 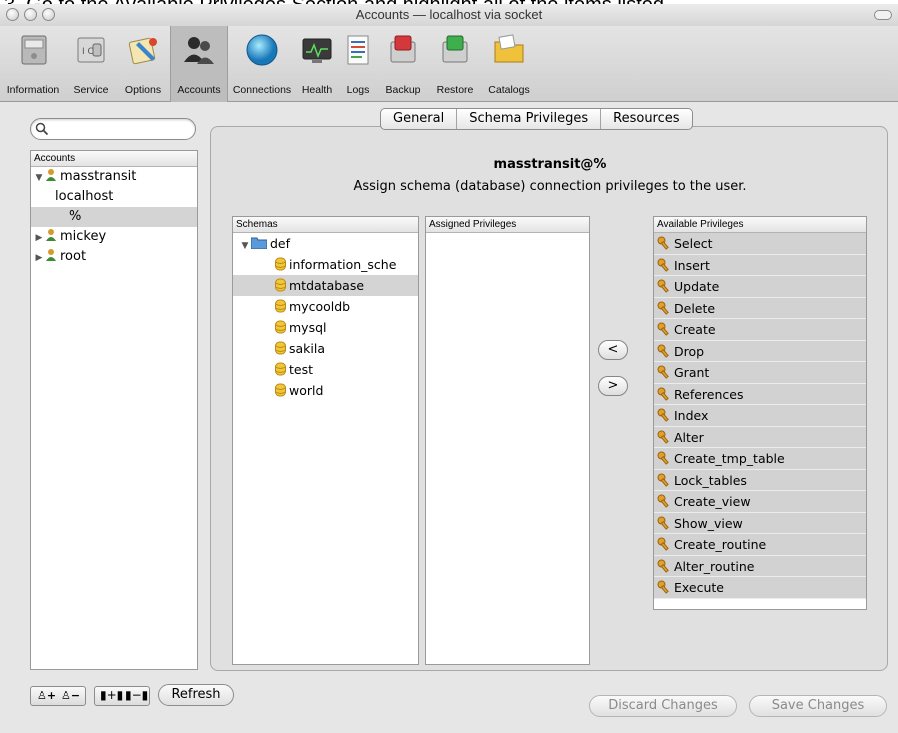 I want to click on toolbar-health: Health, so click(x=317, y=64).